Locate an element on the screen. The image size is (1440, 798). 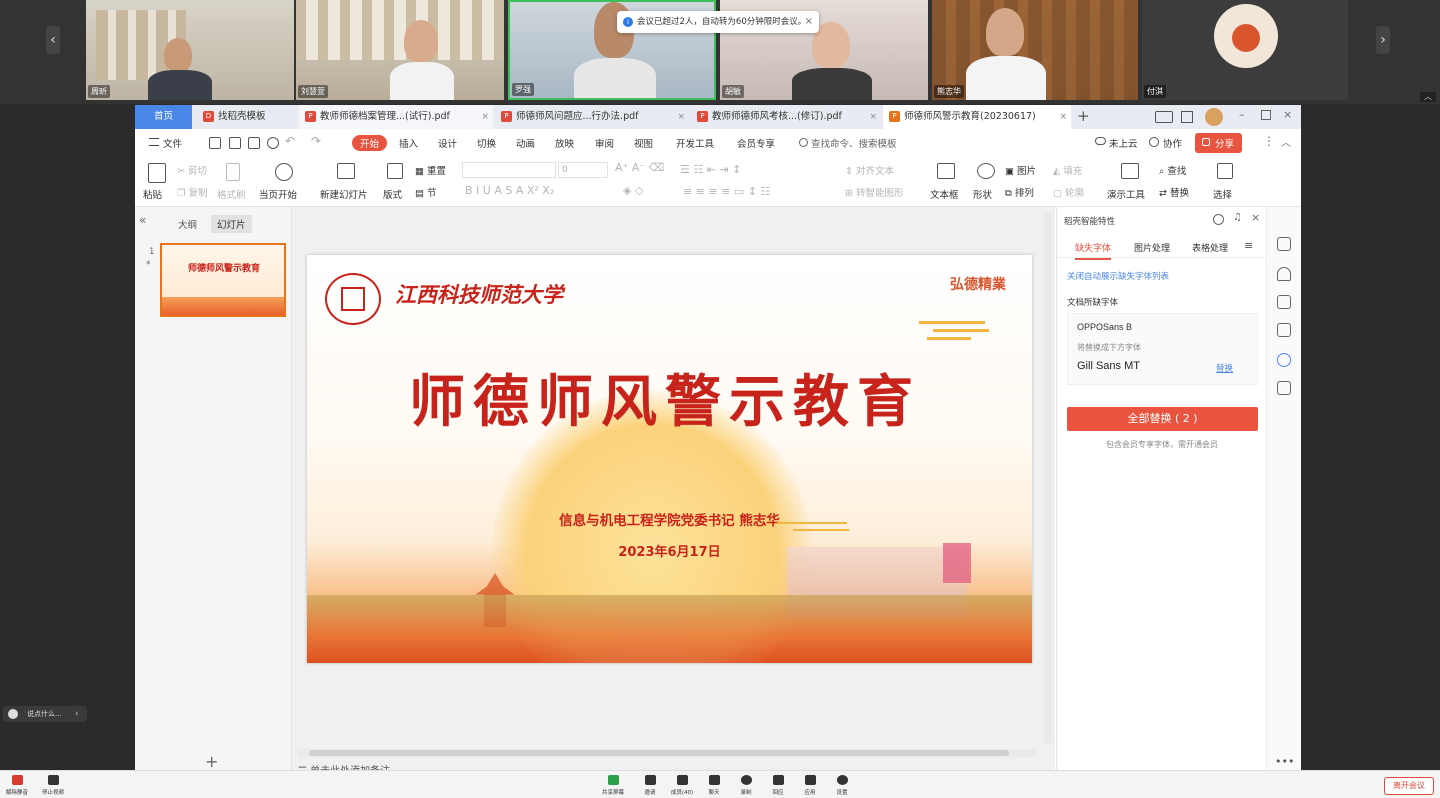
preview-icon is located at coordinates (273, 143).